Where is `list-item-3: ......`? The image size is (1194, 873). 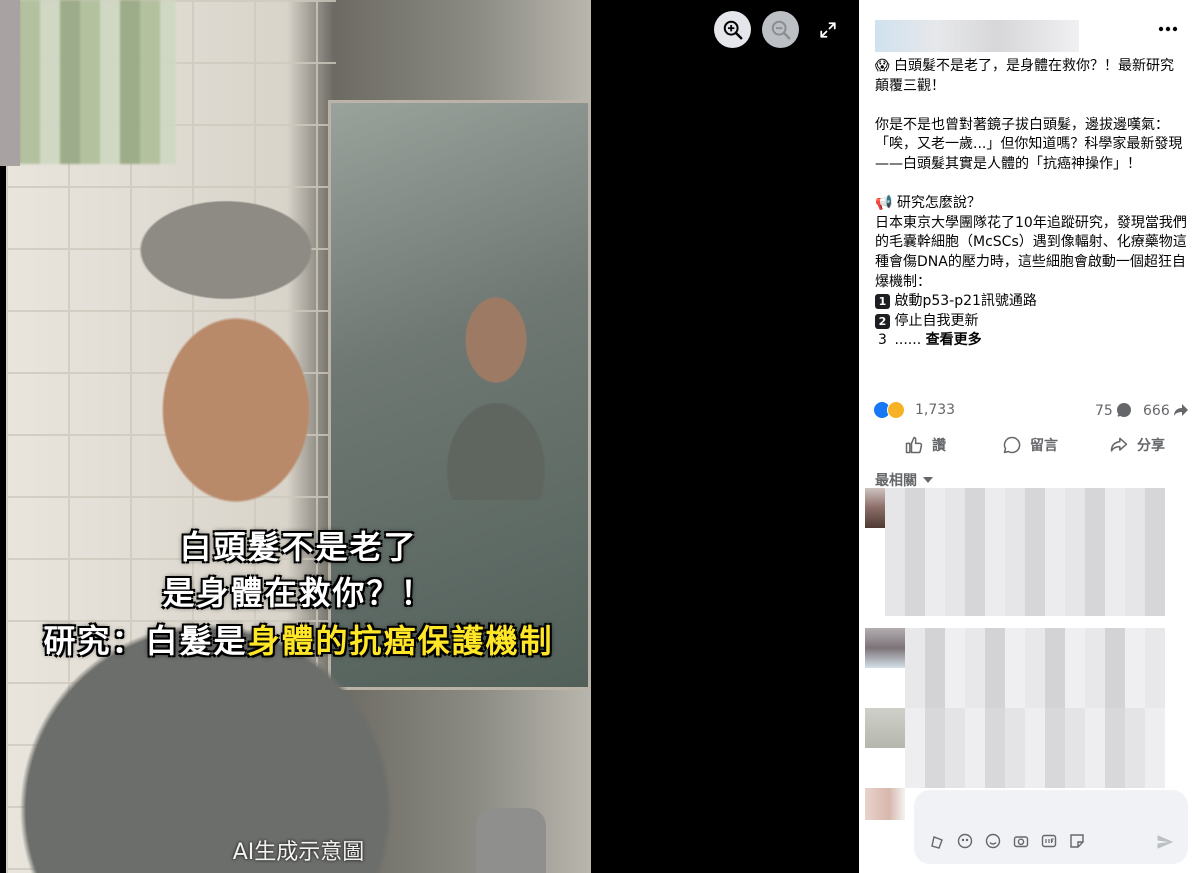 list-item-3: ...... is located at coordinates (908, 340).